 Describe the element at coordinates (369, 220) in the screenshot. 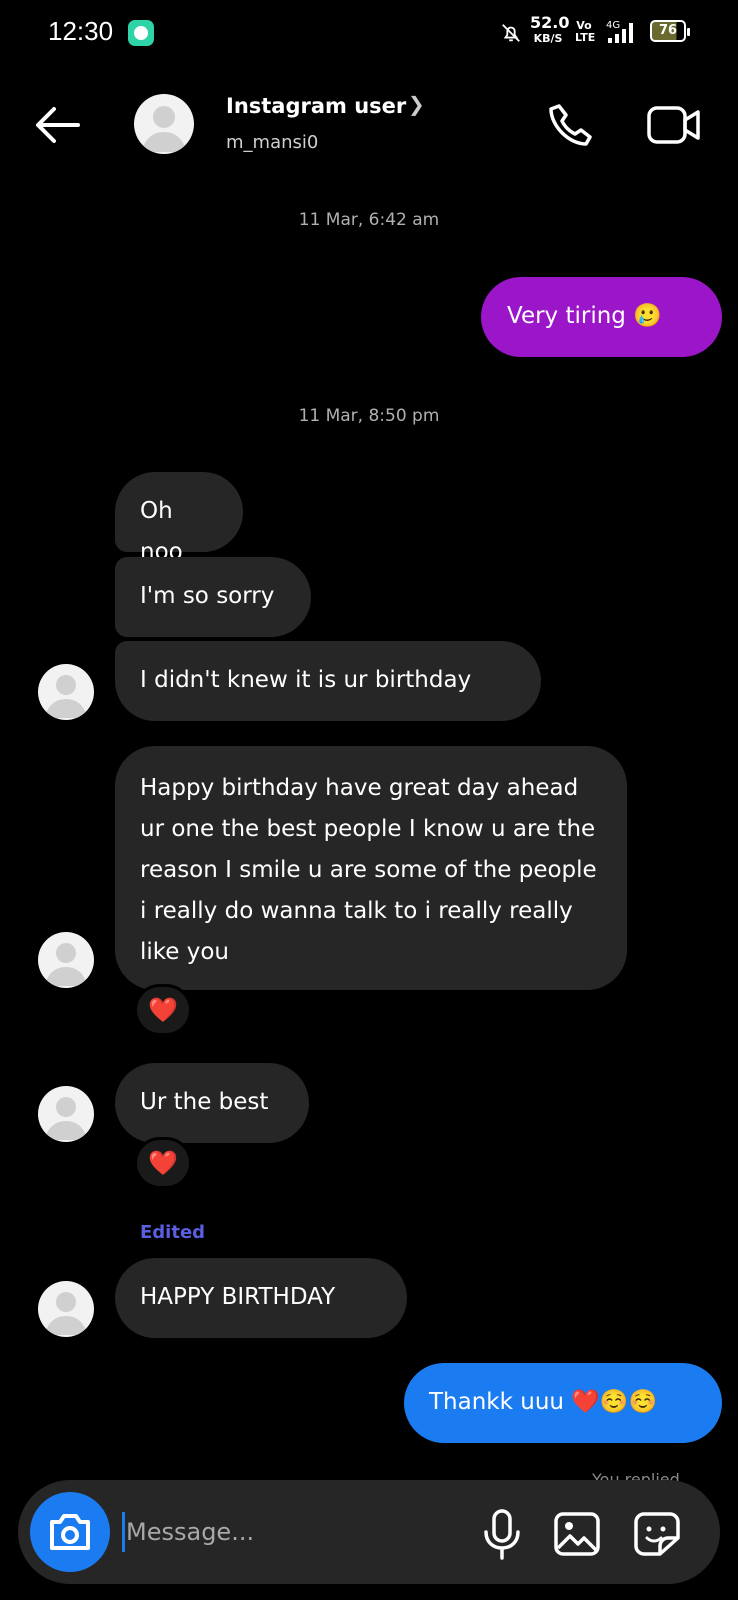

I see `timestamp: 11 Mar, 6:42 am` at that location.